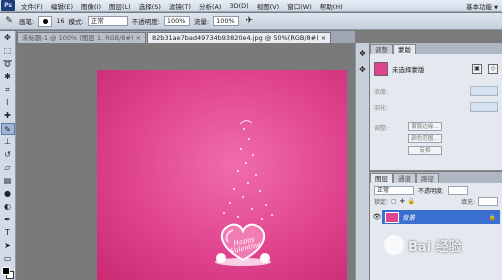 This screenshot has height=280, width=502. What do you see at coordinates (381, 49) in the screenshot?
I see `tab-adjustments: 调整` at bounding box center [381, 49].